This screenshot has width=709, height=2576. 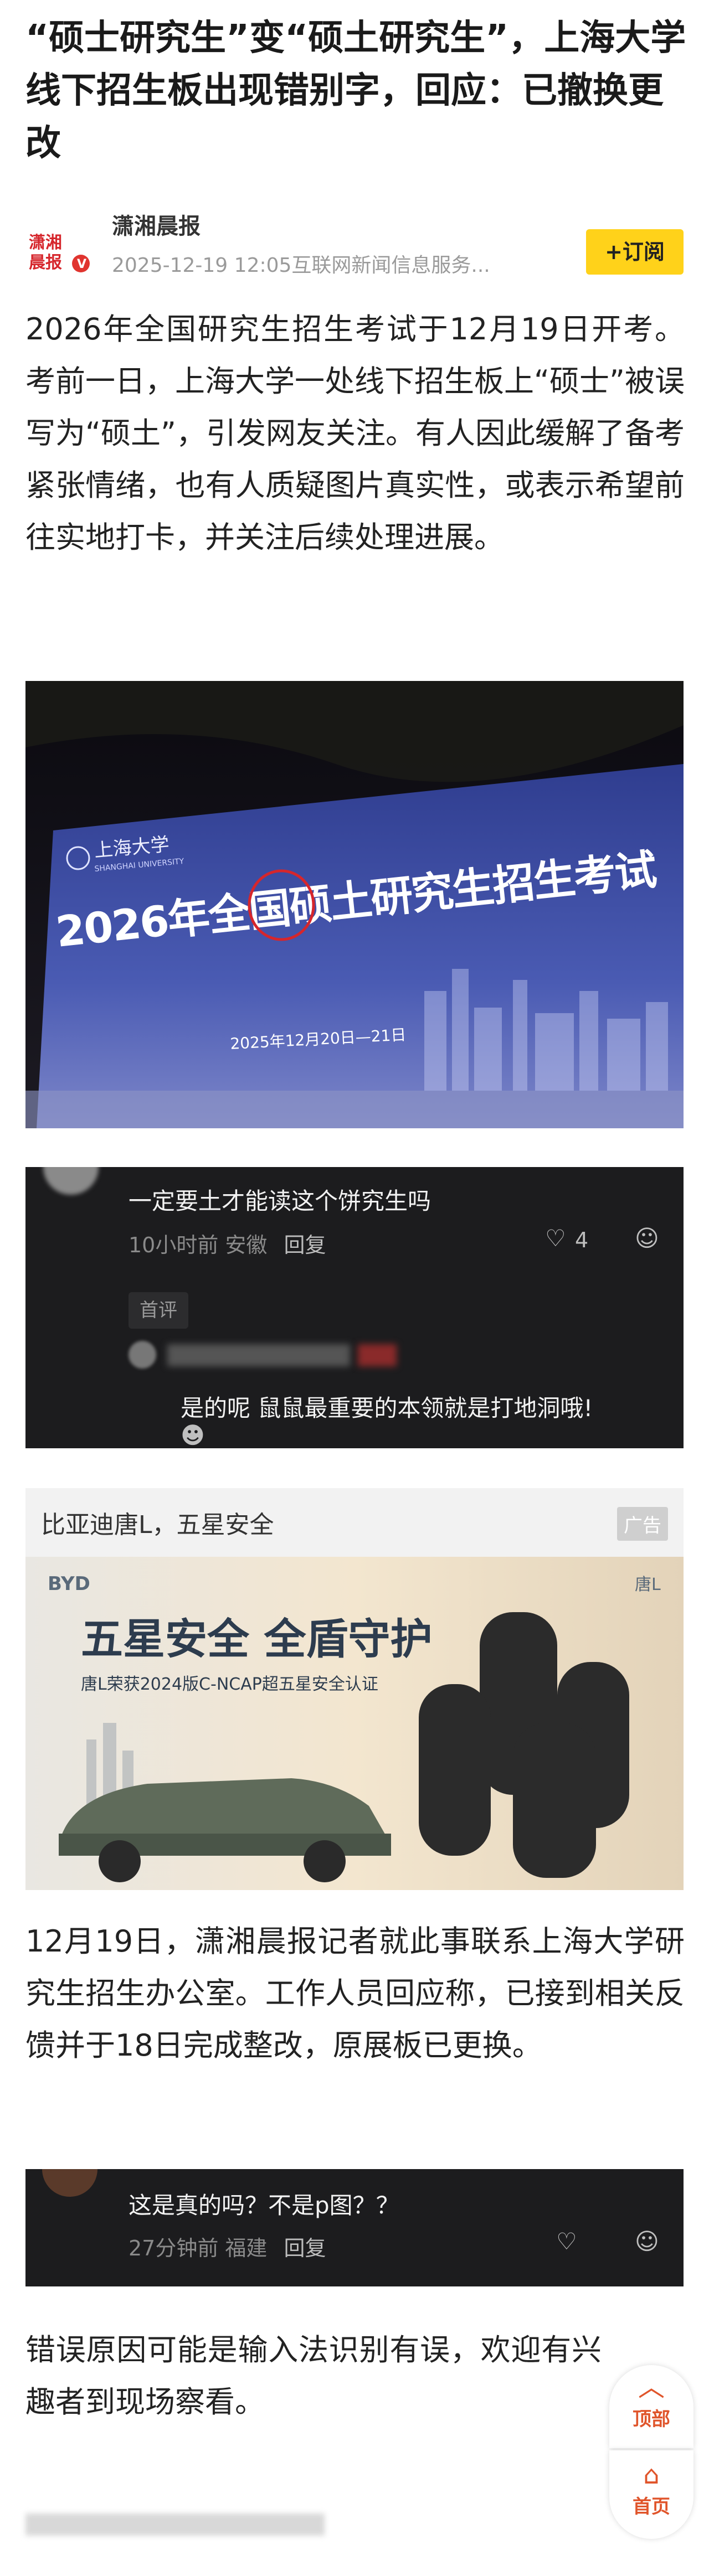 I want to click on ad-model: 唐L, so click(x=648, y=1584).